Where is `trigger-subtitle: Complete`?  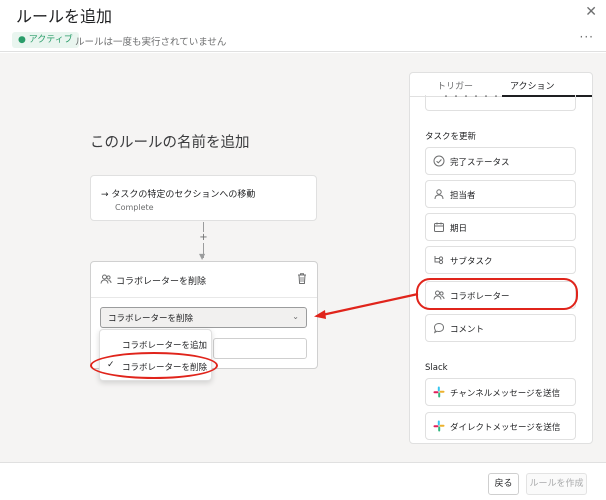 trigger-subtitle: Complete is located at coordinates (134, 207).